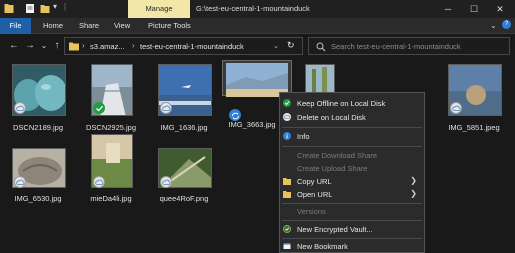  Describe the element at coordinates (111, 127) in the screenshot. I see `file-name: DSCN2925.jpg` at that location.